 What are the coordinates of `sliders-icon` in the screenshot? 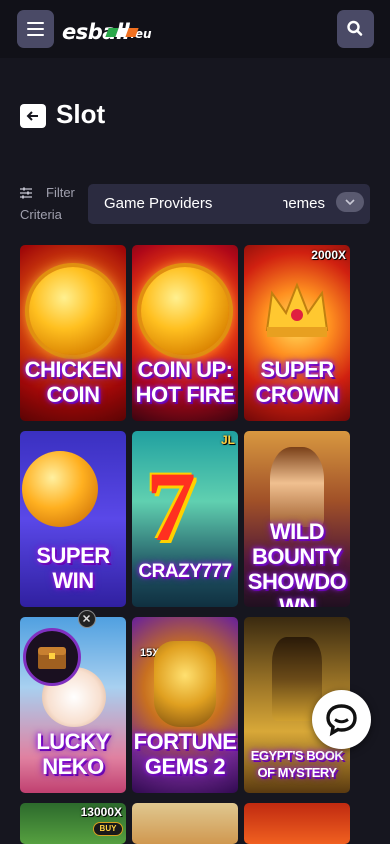 It's located at (26, 193).